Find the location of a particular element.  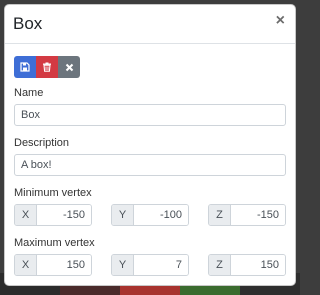

min-x-input is located at coordinates (64, 215).